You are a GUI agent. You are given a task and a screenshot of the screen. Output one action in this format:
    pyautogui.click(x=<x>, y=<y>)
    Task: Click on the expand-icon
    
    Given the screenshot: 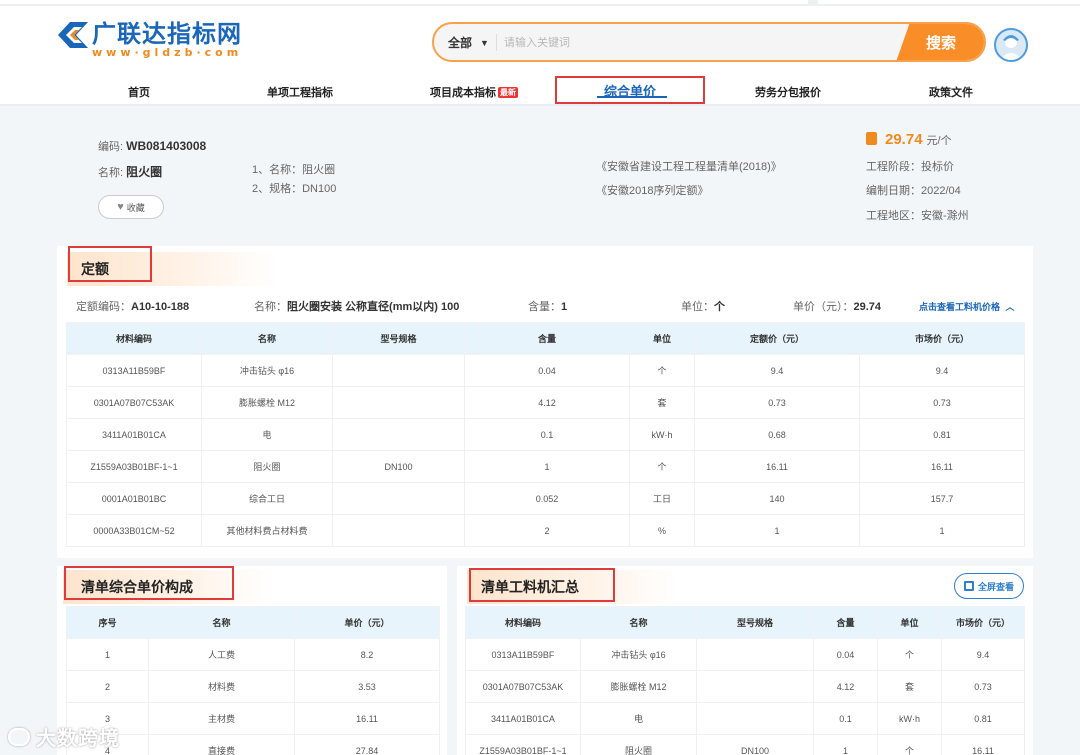 What is the action you would take?
    pyautogui.click(x=968, y=586)
    